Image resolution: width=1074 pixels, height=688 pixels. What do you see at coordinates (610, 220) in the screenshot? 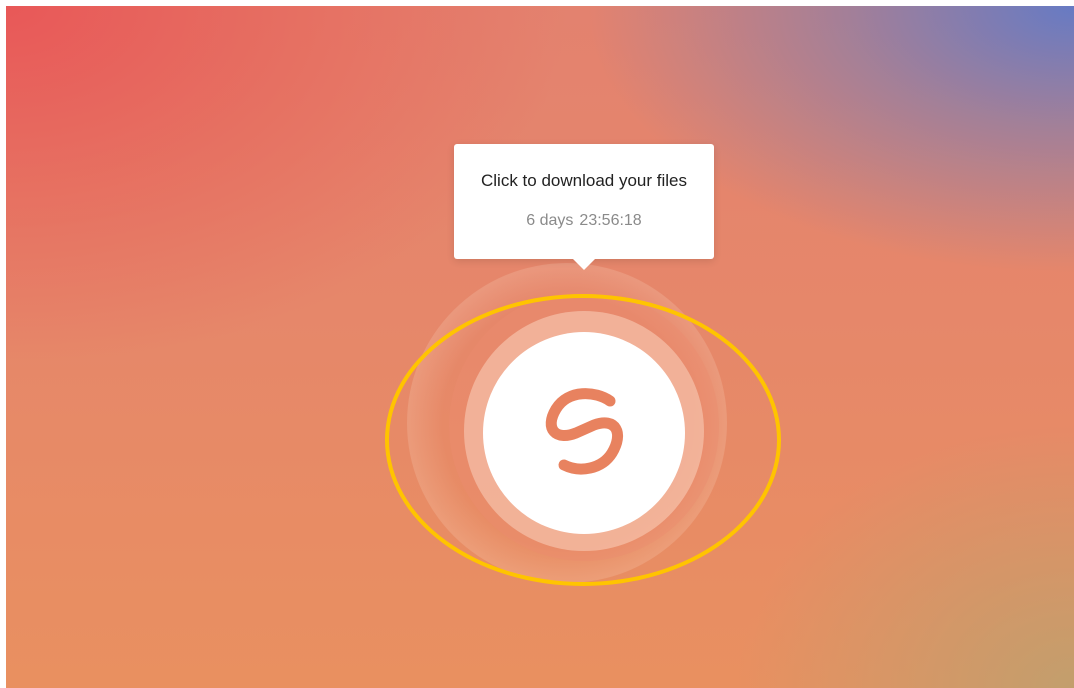
I see `countdown-time: 23:56:18` at bounding box center [610, 220].